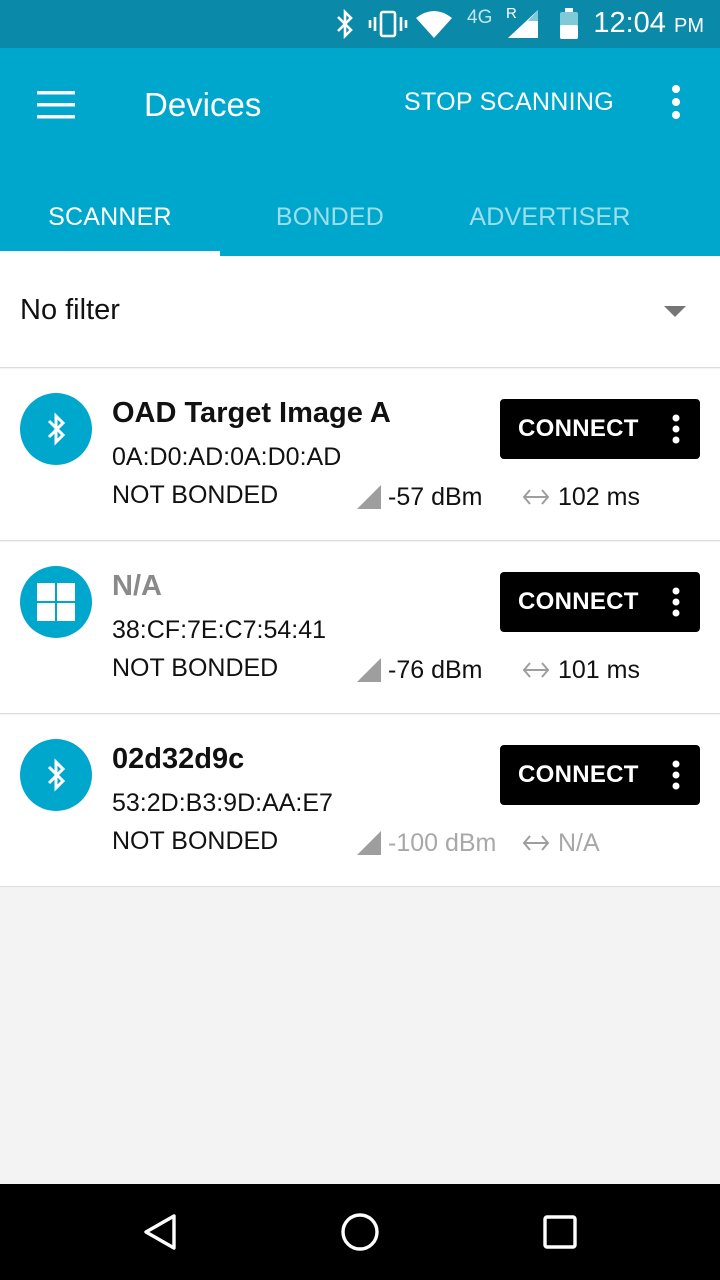  I want to click on rssi-value: -76 dBm, so click(419, 670).